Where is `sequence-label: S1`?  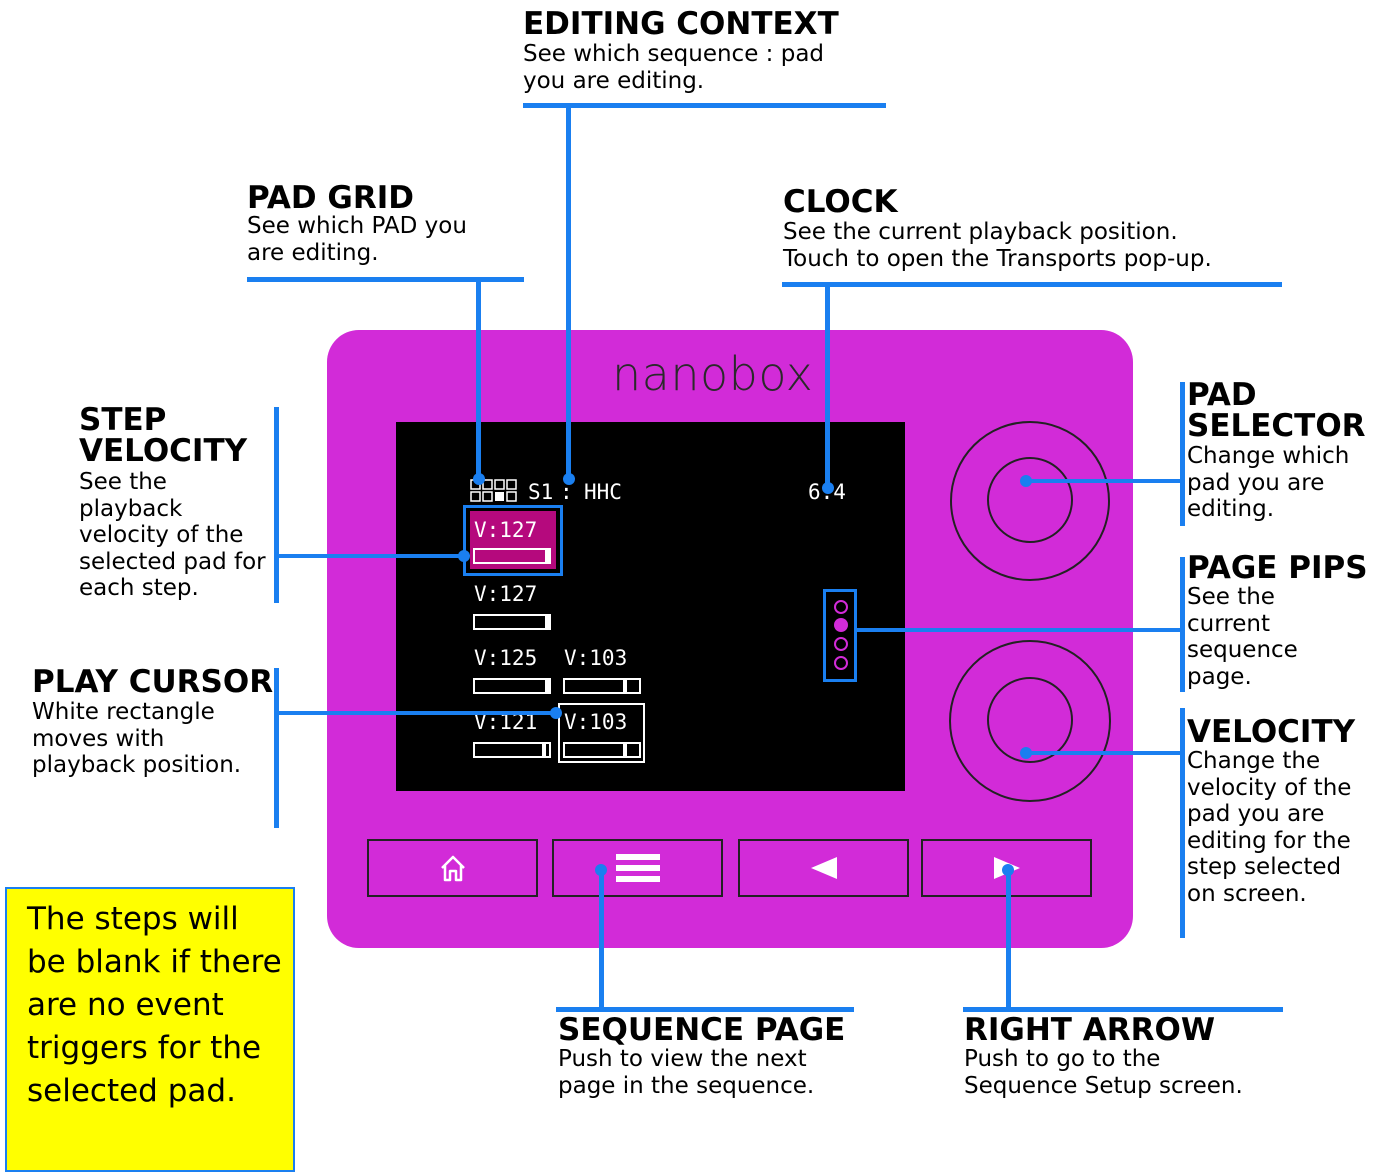
sequence-label: S1 is located at coordinates (541, 492).